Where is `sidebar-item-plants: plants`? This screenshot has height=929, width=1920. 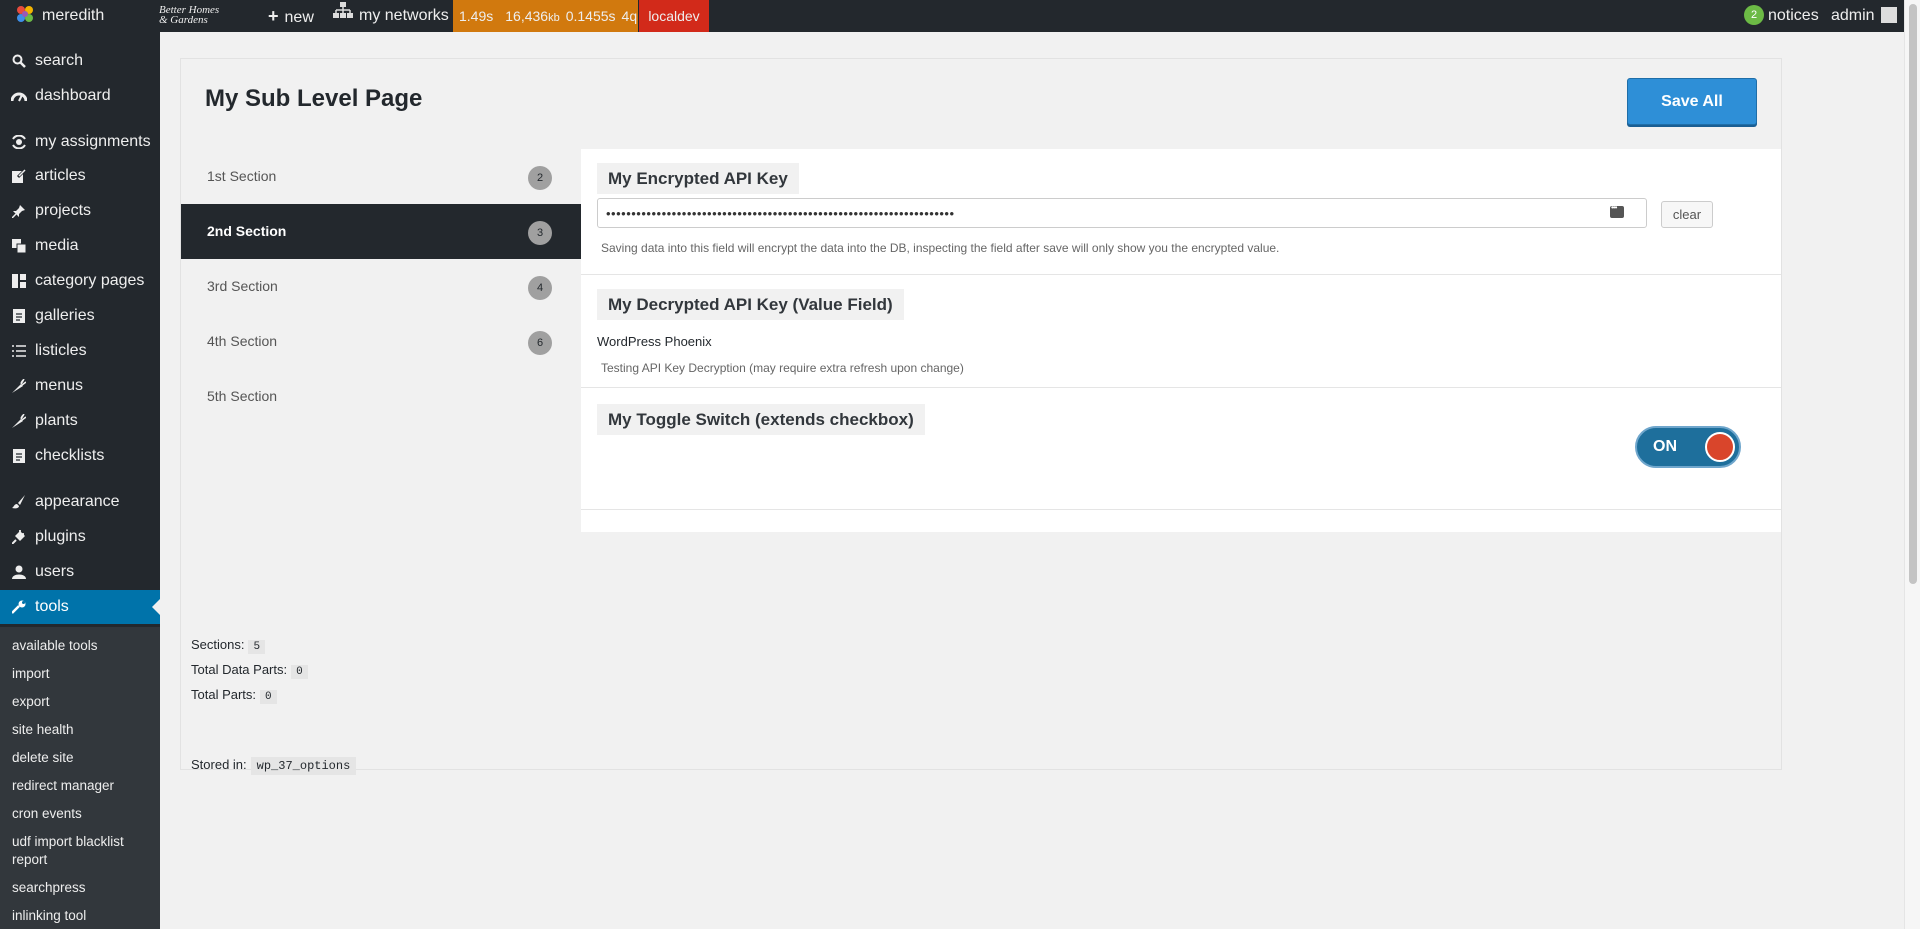 sidebar-item-plants: plants is located at coordinates (80, 421).